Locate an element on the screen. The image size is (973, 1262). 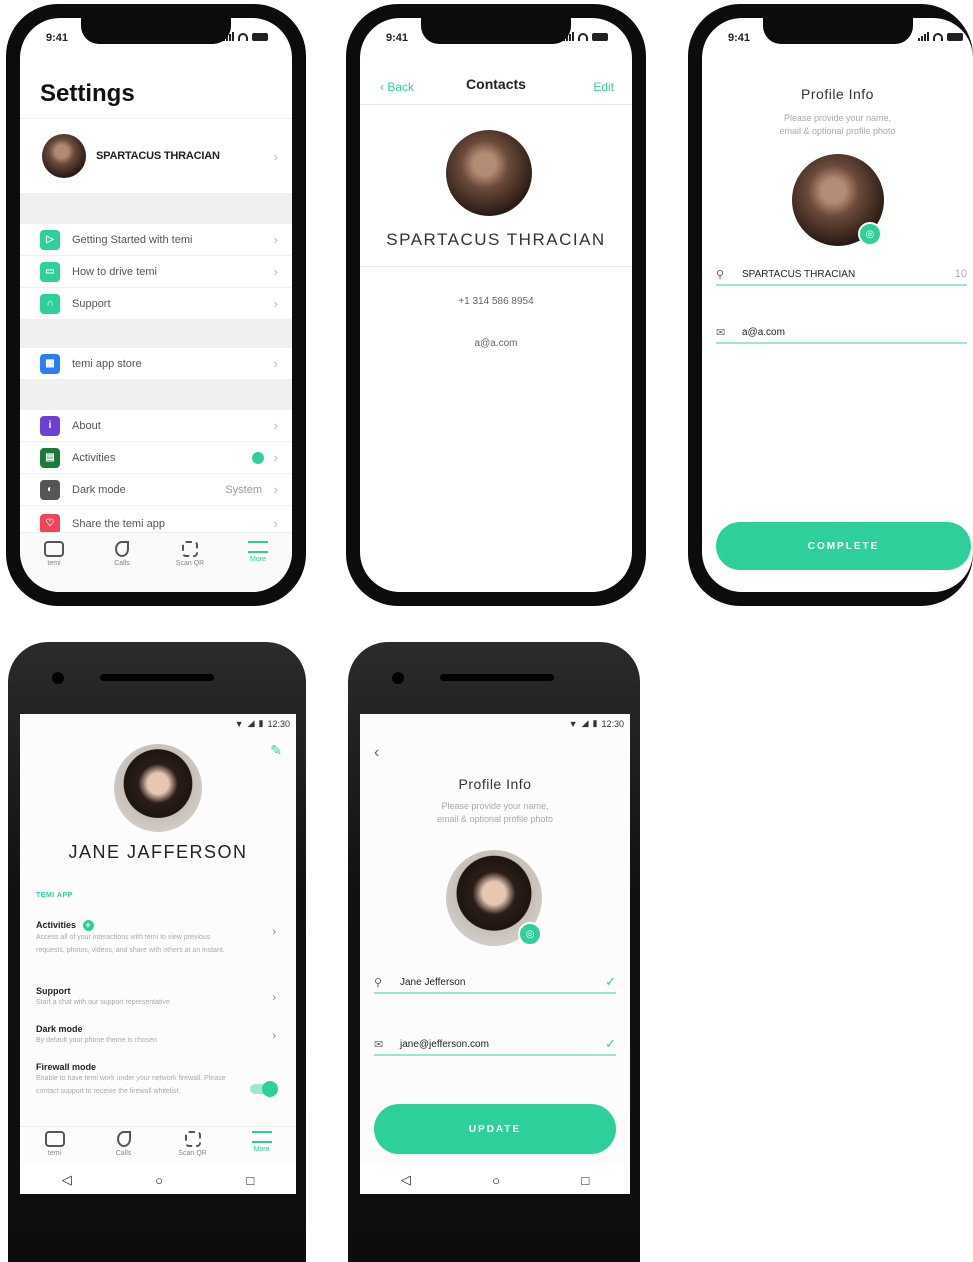
new-badge is located at coordinates (258, 457).